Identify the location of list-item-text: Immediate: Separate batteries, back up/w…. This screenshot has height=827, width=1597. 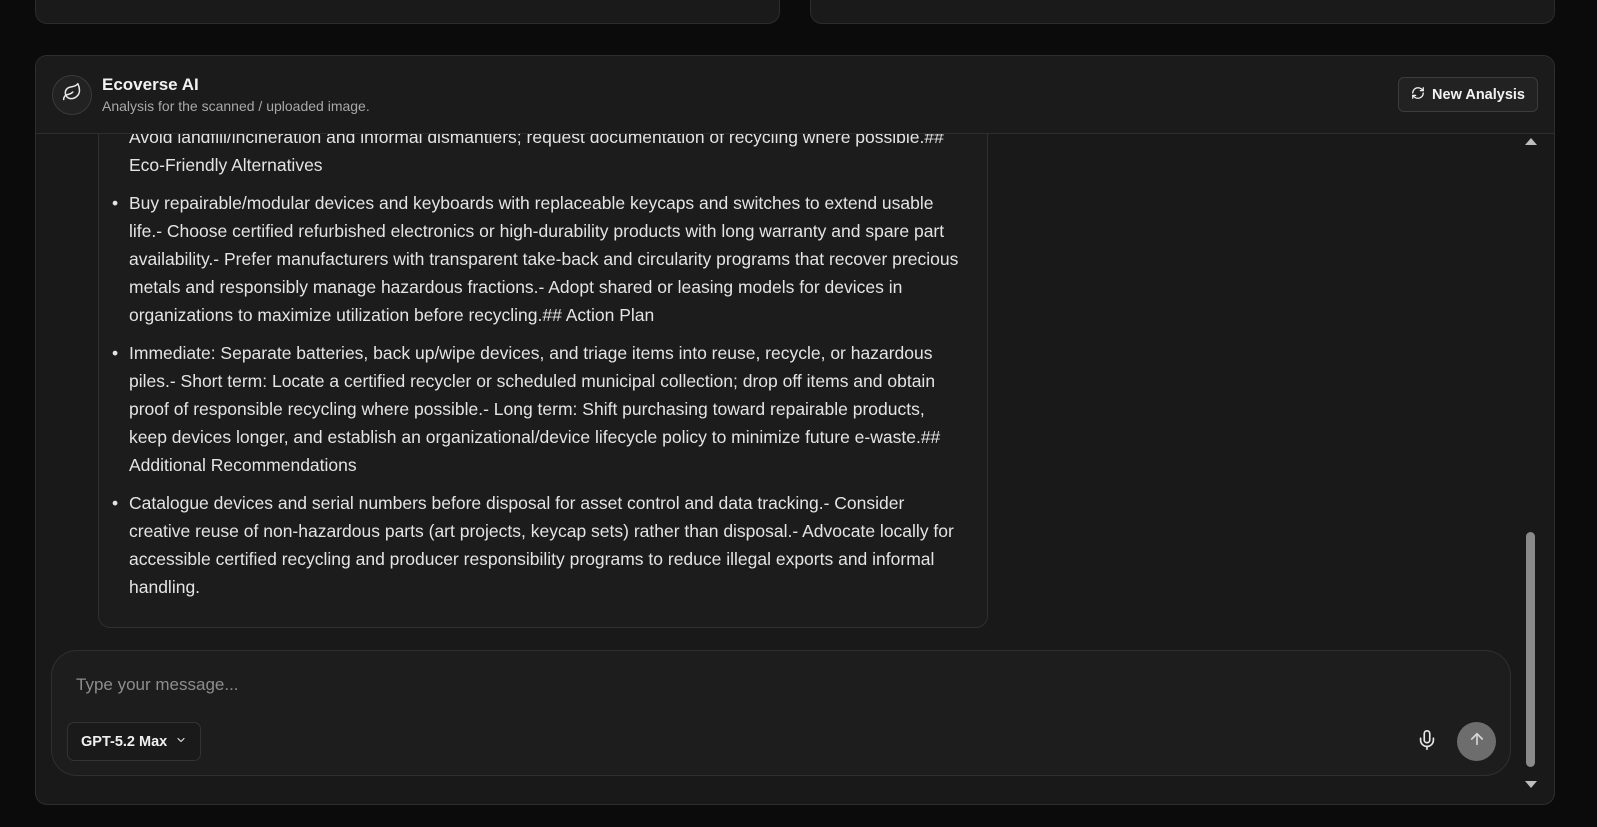
(535, 409).